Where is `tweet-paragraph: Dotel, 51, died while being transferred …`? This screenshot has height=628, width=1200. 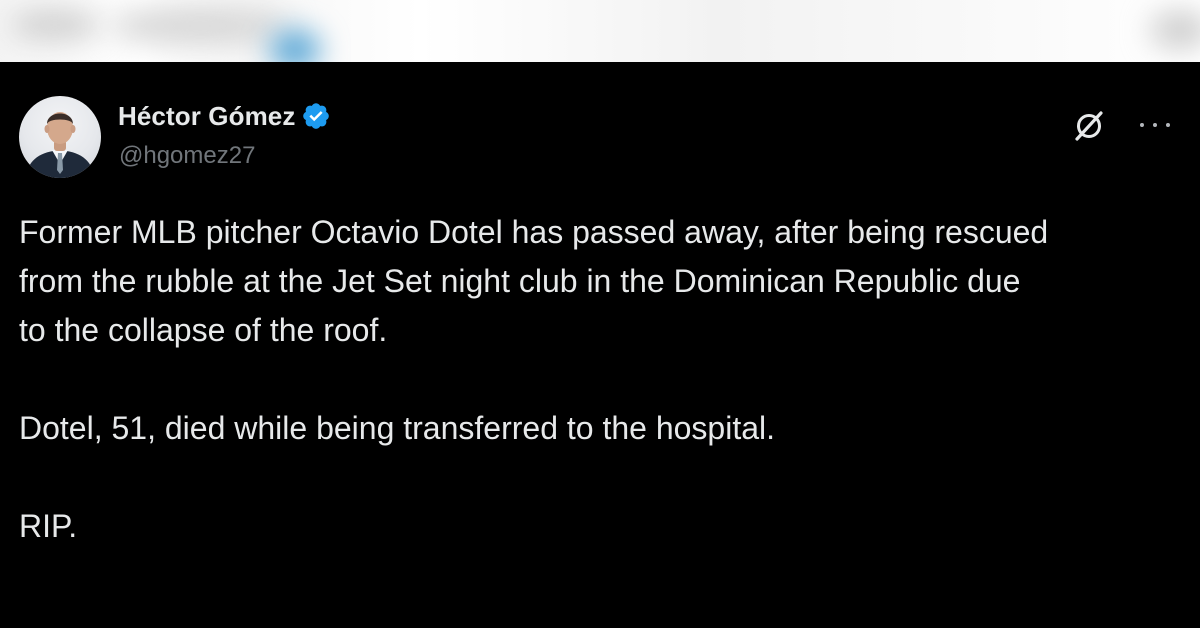
tweet-paragraph: Dotel, 51, died while being transferred … is located at coordinates (397, 428).